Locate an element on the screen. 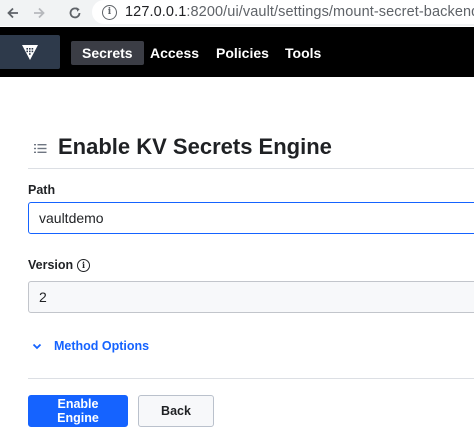 This screenshot has height=448, width=474. vault-logo is located at coordinates (30, 52).